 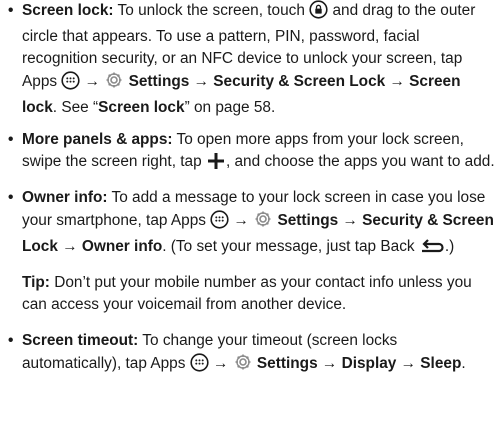 I want to click on sleep-label: Sleep, so click(x=441, y=363).